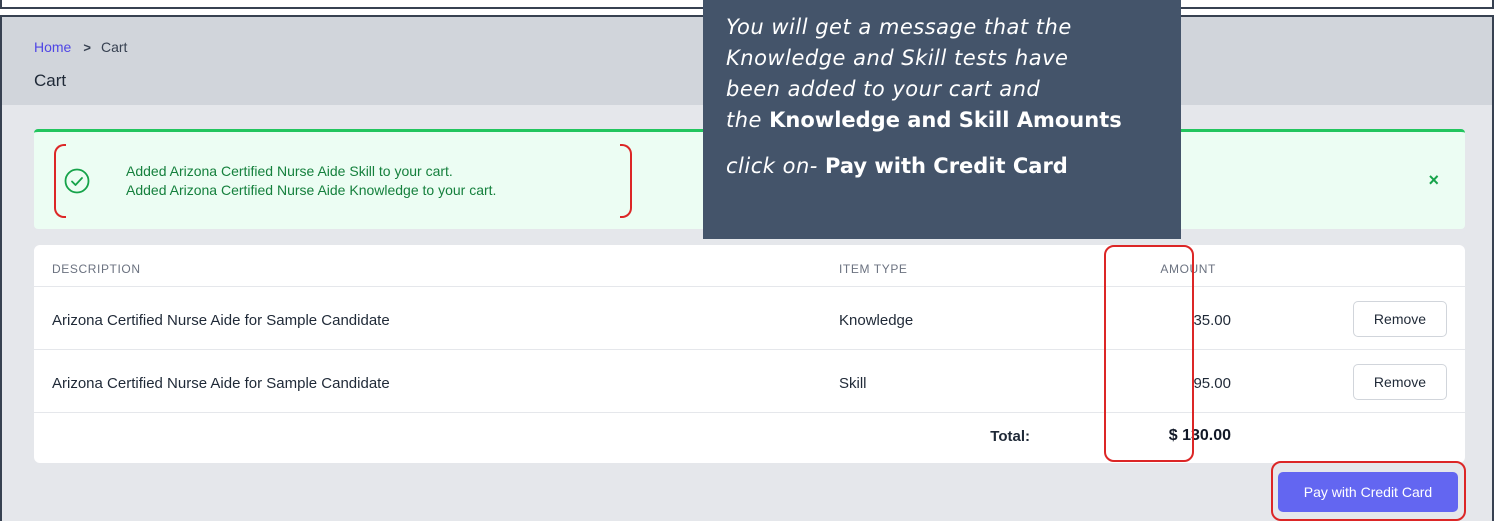  Describe the element at coordinates (60, 181) in the screenshot. I see `annotation-bracket-left` at that location.